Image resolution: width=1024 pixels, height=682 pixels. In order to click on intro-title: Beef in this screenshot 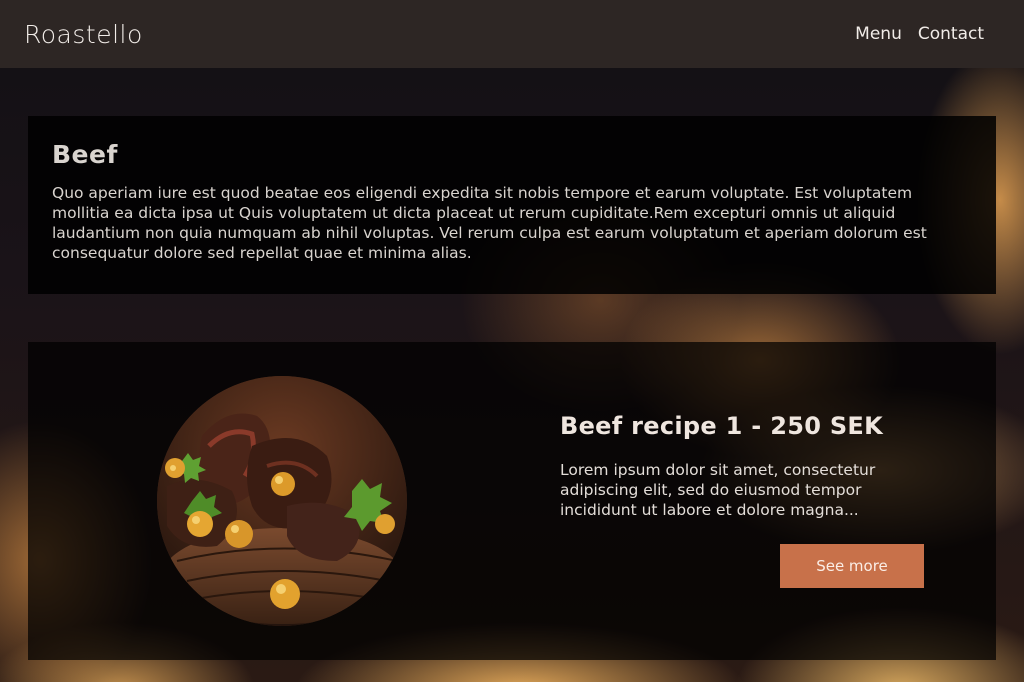, I will do `click(85, 154)`.